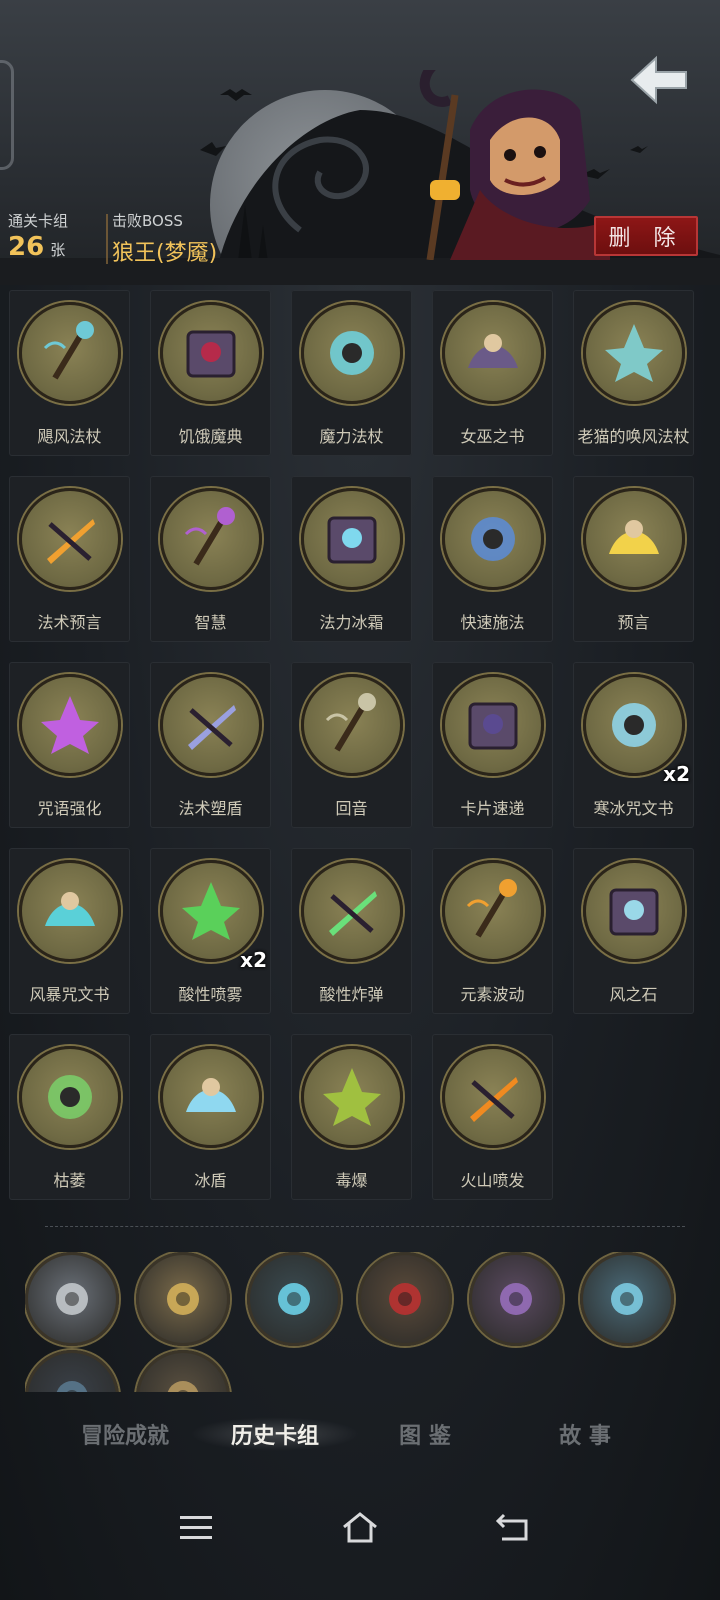 The height and width of the screenshot is (1600, 720). I want to click on card-name: 老猫的唤风法杖, so click(633, 436).